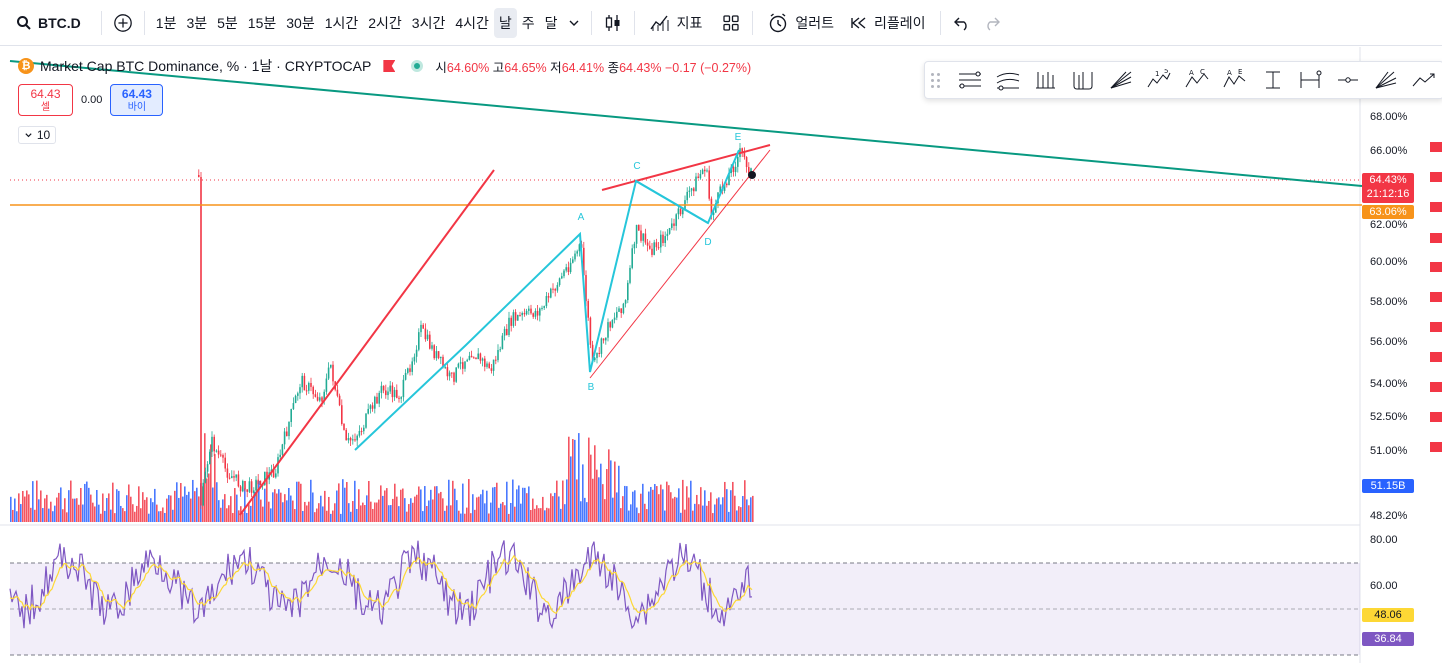 The height and width of the screenshot is (663, 1442). Describe the element at coordinates (888, 23) in the screenshot. I see `replay-button: 리플레이` at that location.